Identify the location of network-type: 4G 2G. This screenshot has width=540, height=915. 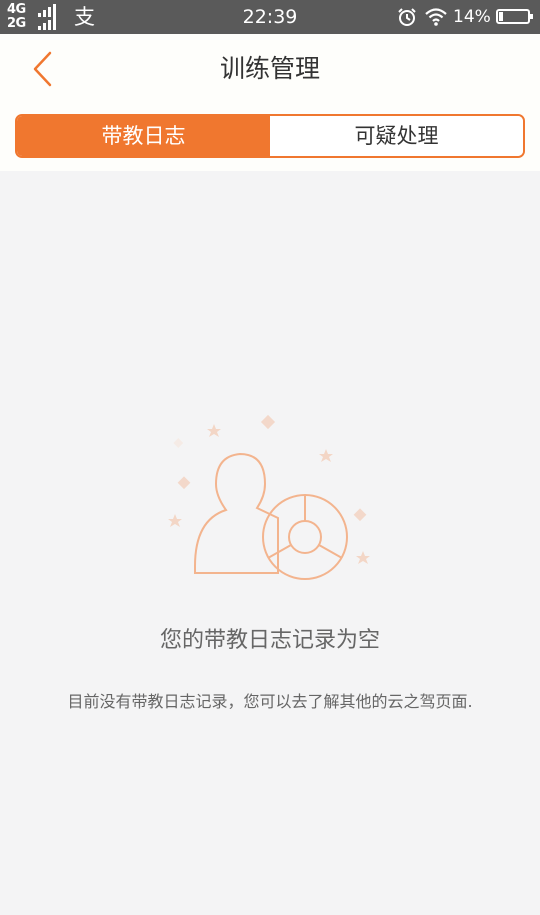
(24, 17).